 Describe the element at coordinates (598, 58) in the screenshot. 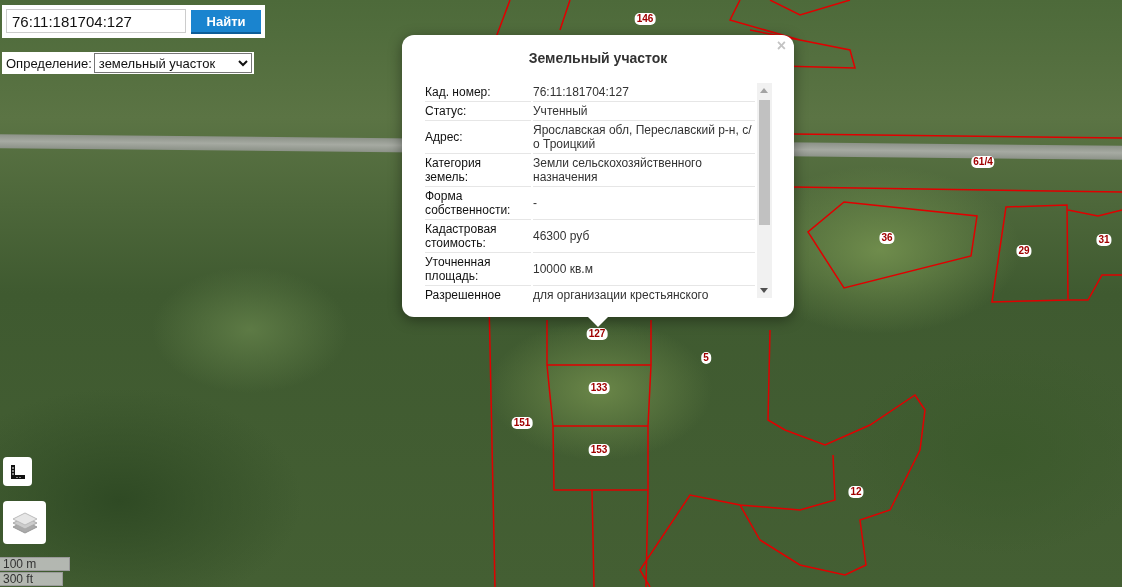

I see `popup-title: Земельный участок` at that location.